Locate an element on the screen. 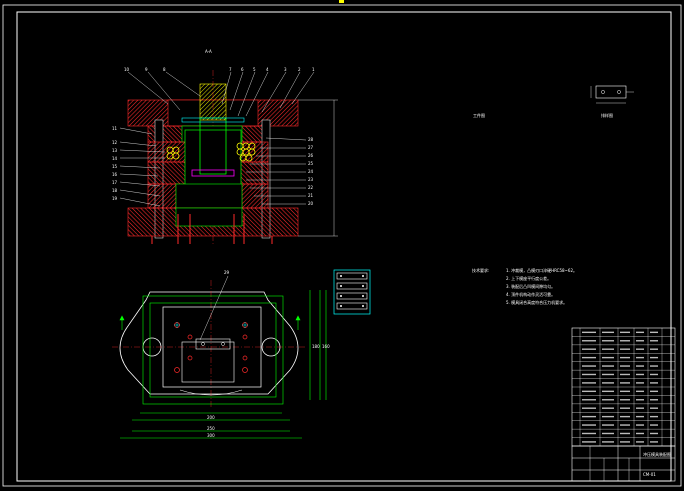 The width and height of the screenshot is (684, 491). leader-label: 15 is located at coordinates (115, 166).